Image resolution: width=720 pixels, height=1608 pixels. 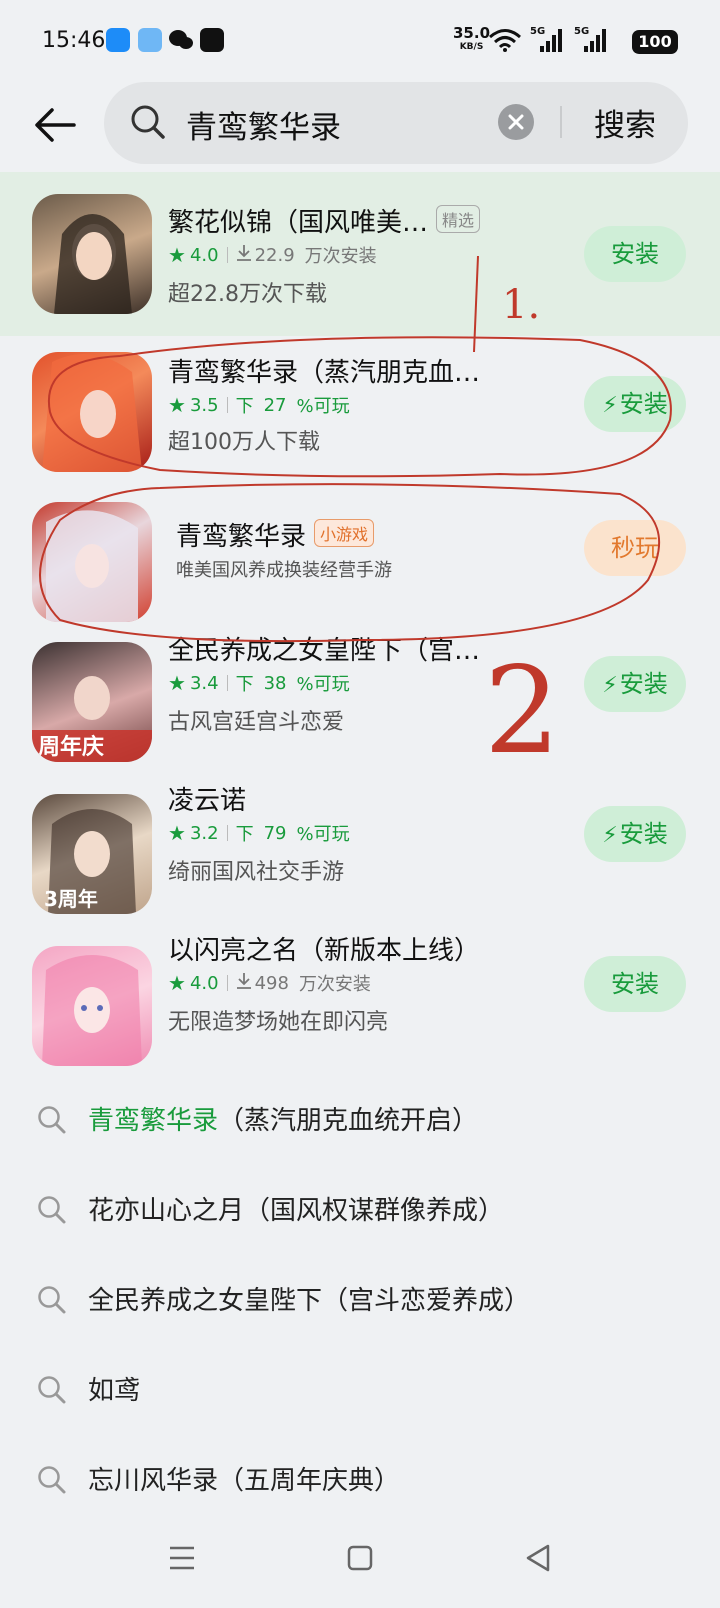 I want to click on app-list-item: 以闪亮之名（新版本上线） ★ 4.0 498 万次安装 无限造梦场她在即闪亮 安装, so click(x=360, y=1011).